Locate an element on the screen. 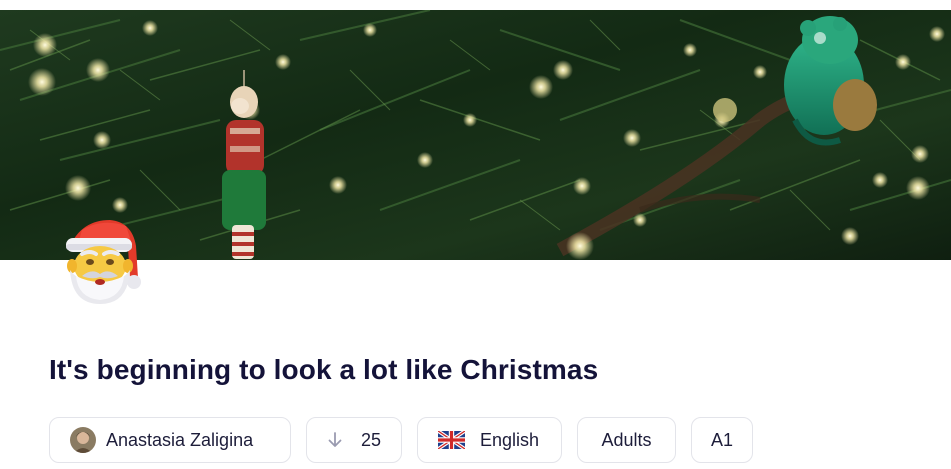  level-chip: A1 is located at coordinates (722, 440).